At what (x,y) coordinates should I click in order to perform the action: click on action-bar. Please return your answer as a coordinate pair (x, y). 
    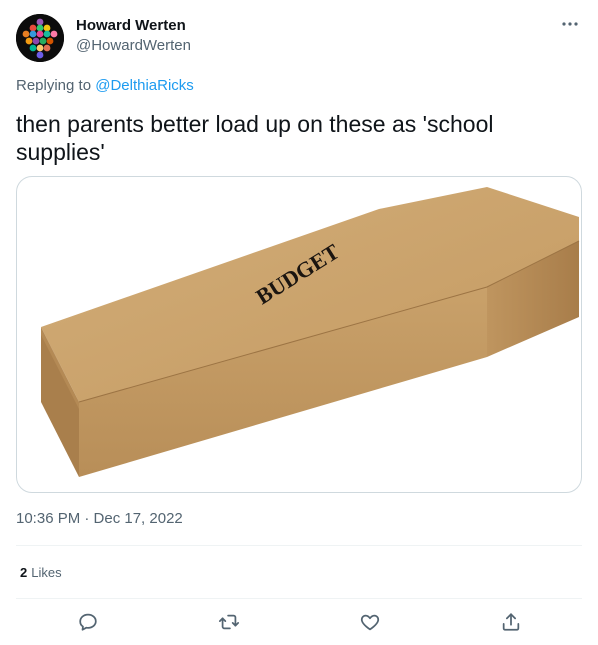
    Looking at the image, I should click on (299, 623).